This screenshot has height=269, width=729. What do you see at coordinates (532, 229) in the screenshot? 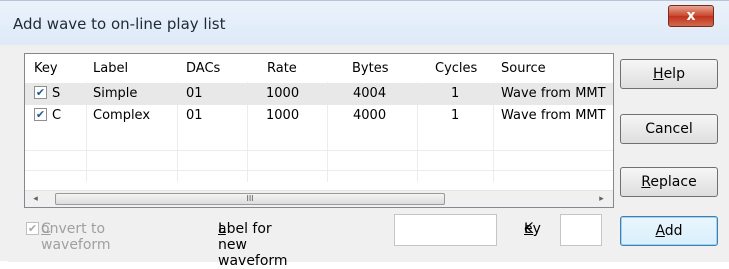
I see `key-label-post: ey` at bounding box center [532, 229].